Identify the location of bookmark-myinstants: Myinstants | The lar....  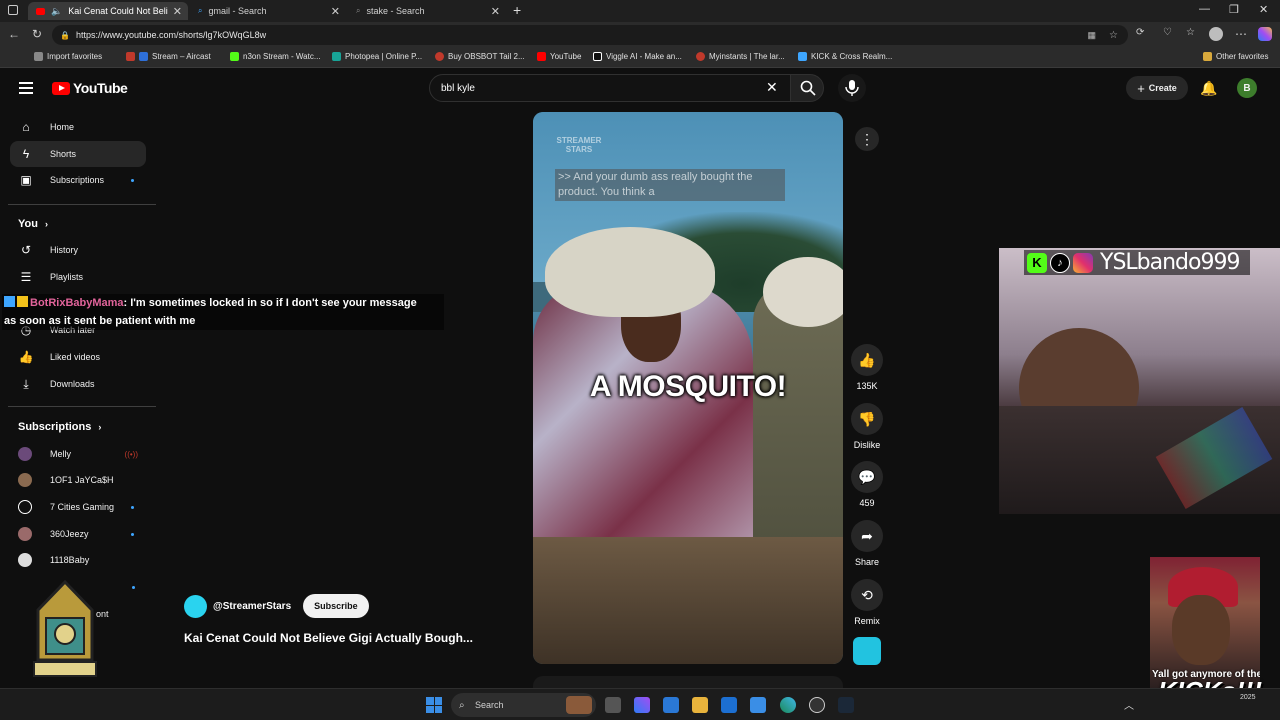
(740, 56).